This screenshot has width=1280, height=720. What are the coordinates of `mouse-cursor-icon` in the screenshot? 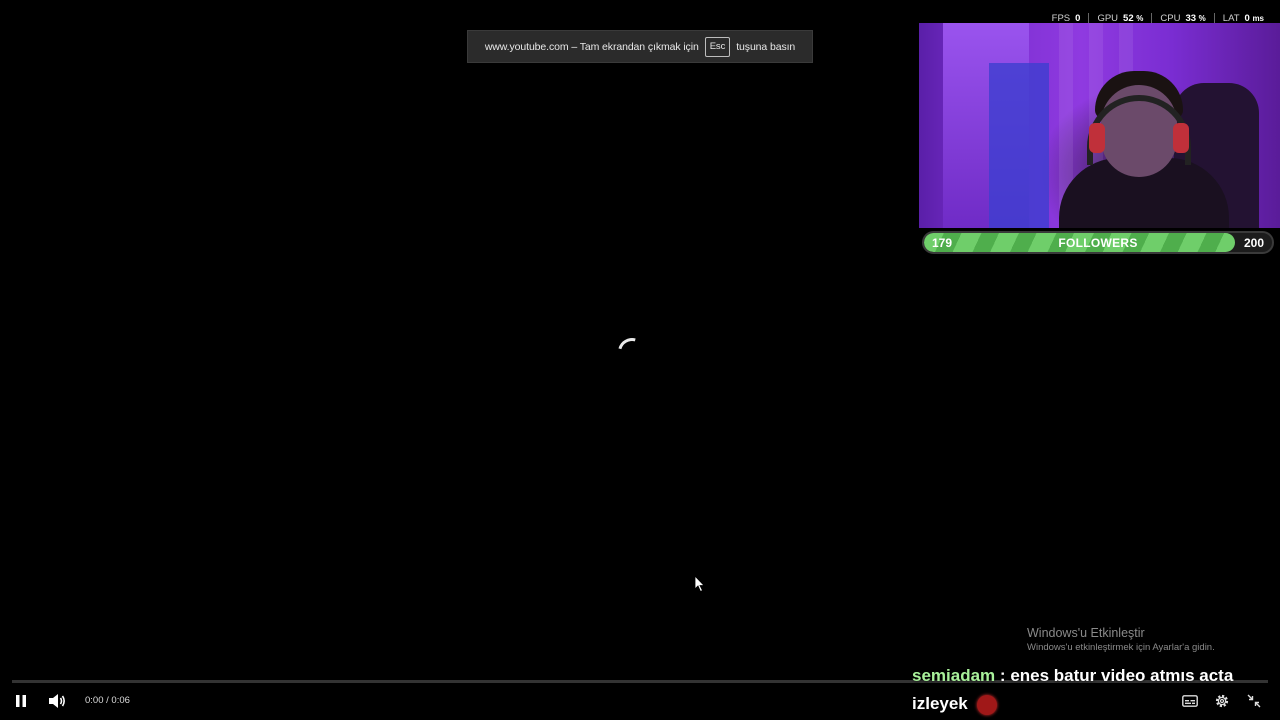 It's located at (700, 584).